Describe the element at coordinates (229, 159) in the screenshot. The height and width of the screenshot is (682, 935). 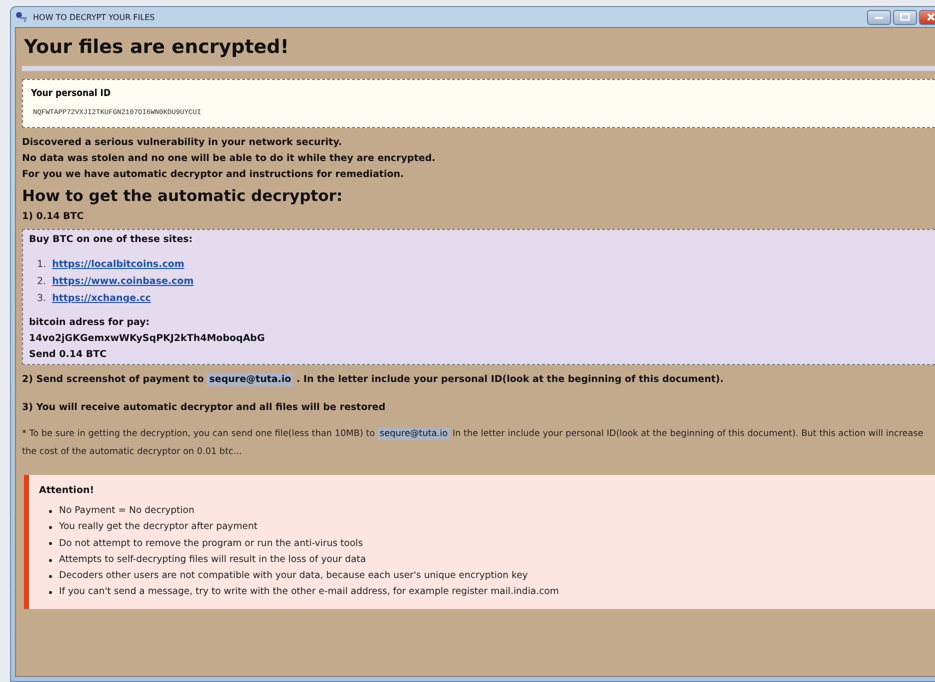
I see `intro-text: No data was stolen and no one will be able to do it while they are encrypted.` at that location.